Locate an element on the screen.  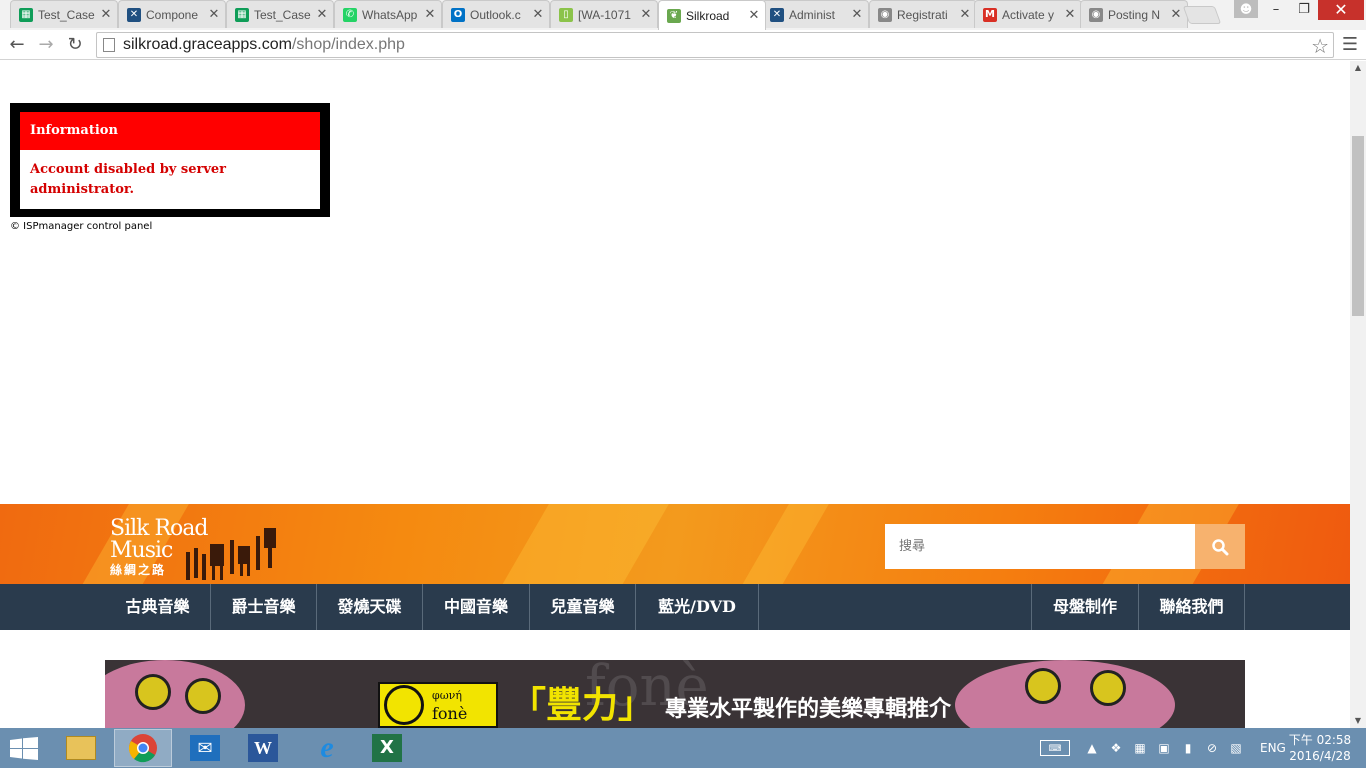
show-hidden-icon: ▲ is located at coordinates (1092, 748).